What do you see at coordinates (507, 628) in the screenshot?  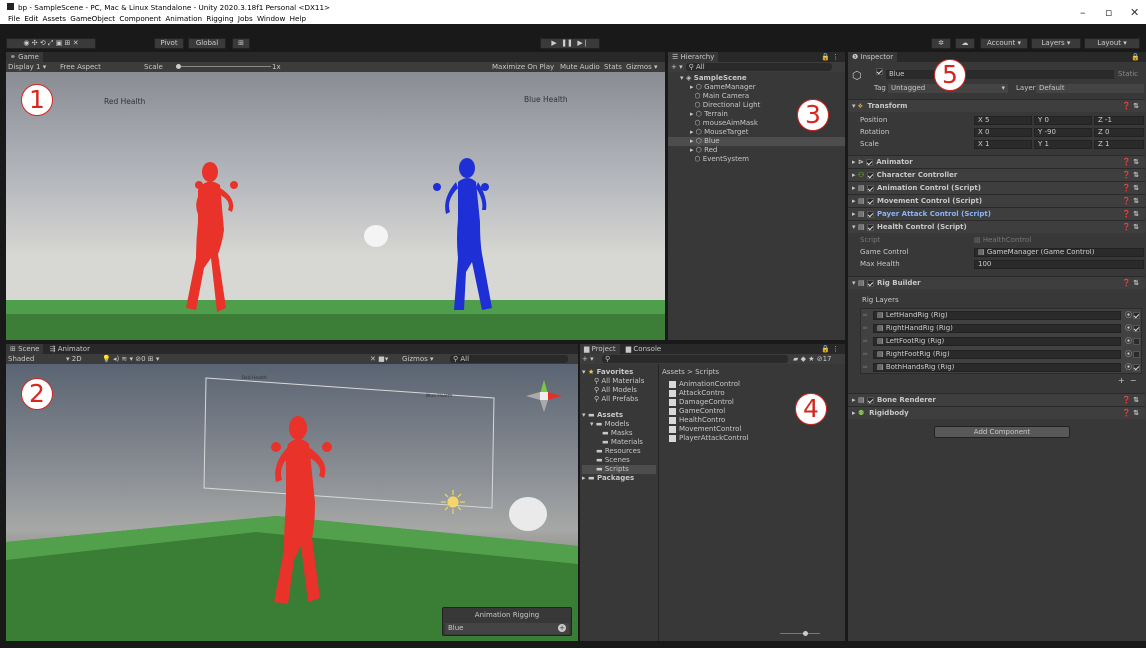 I see `overlay-target-field: Blue` at bounding box center [507, 628].